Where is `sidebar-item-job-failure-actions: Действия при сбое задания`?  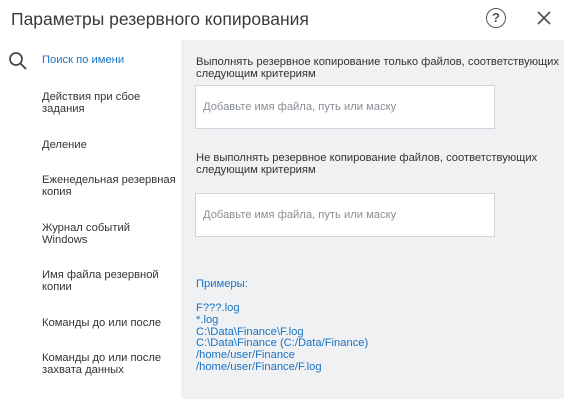 sidebar-item-job-failure-actions: Действия при сбое задания is located at coordinates (110, 103).